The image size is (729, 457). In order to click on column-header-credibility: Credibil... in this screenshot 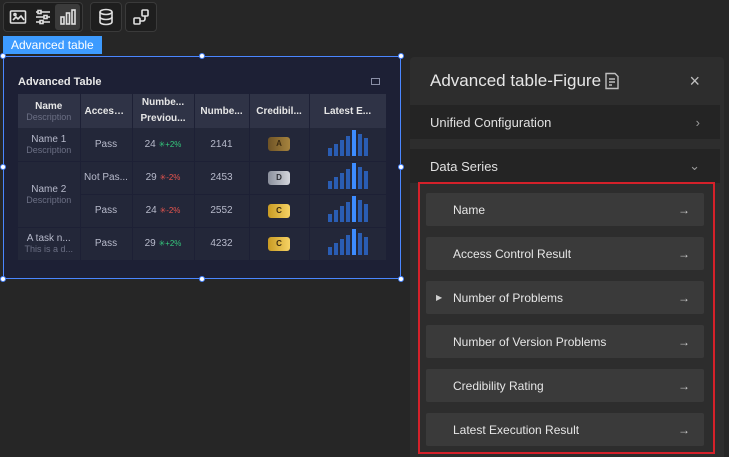, I will do `click(279, 111)`.